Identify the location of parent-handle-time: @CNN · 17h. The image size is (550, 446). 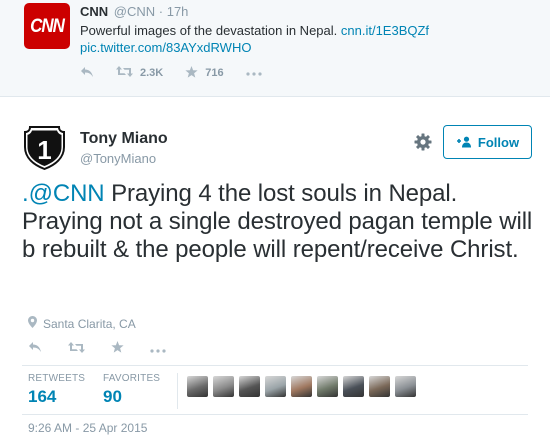
(151, 11).